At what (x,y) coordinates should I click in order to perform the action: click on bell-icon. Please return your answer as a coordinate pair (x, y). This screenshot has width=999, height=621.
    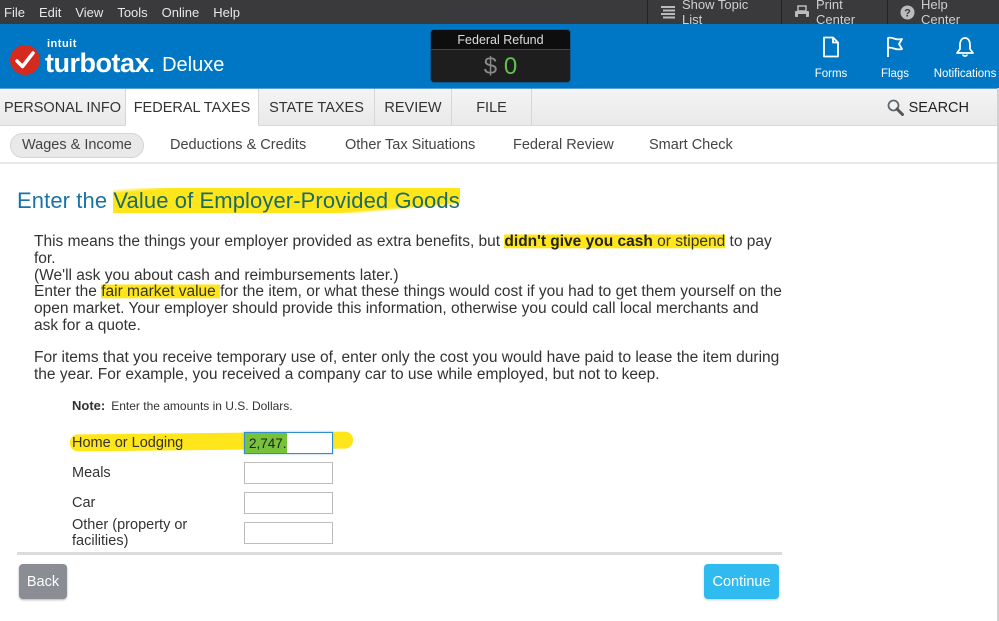
    Looking at the image, I should click on (965, 47).